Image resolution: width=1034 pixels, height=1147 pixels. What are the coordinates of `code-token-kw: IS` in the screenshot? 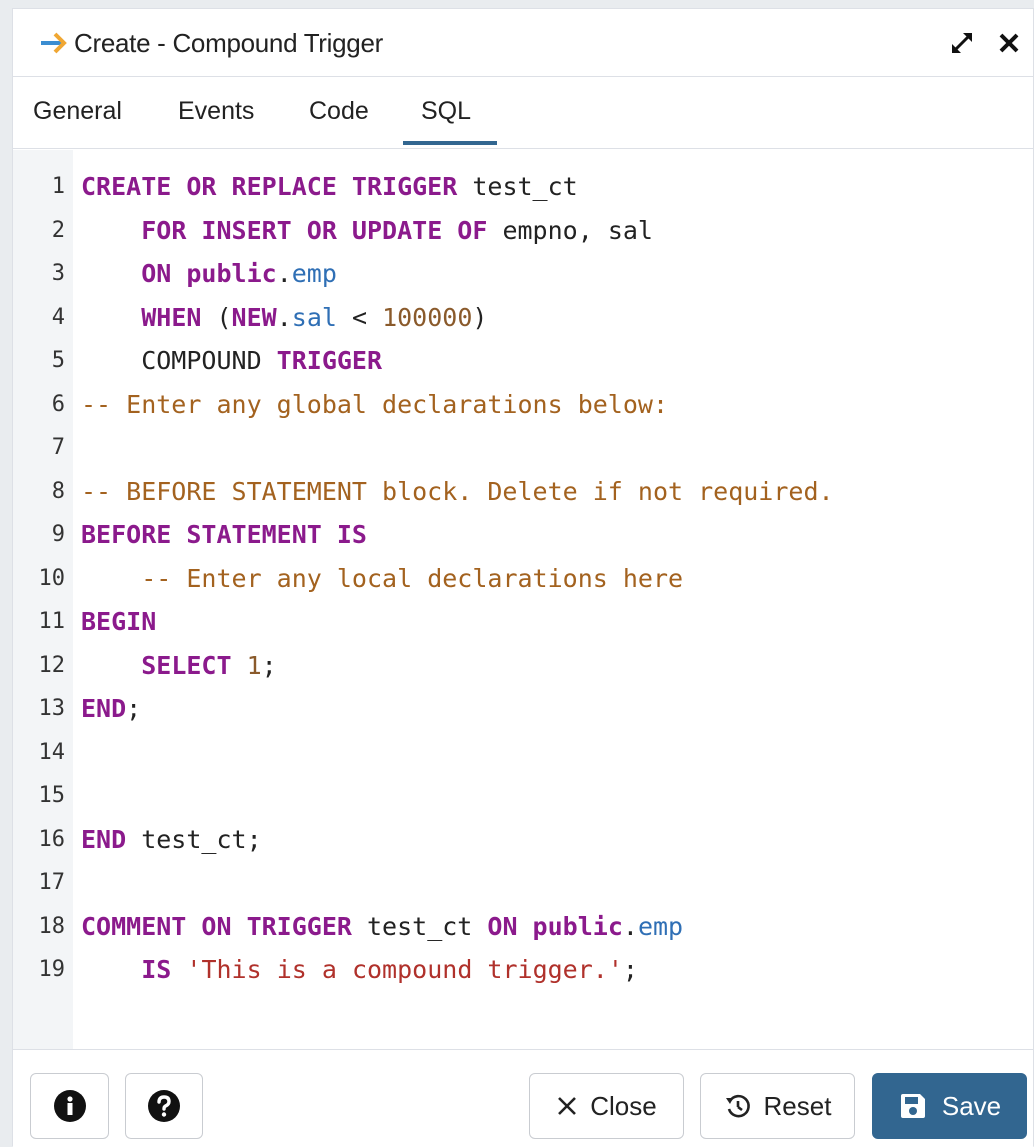 It's located at (156, 969).